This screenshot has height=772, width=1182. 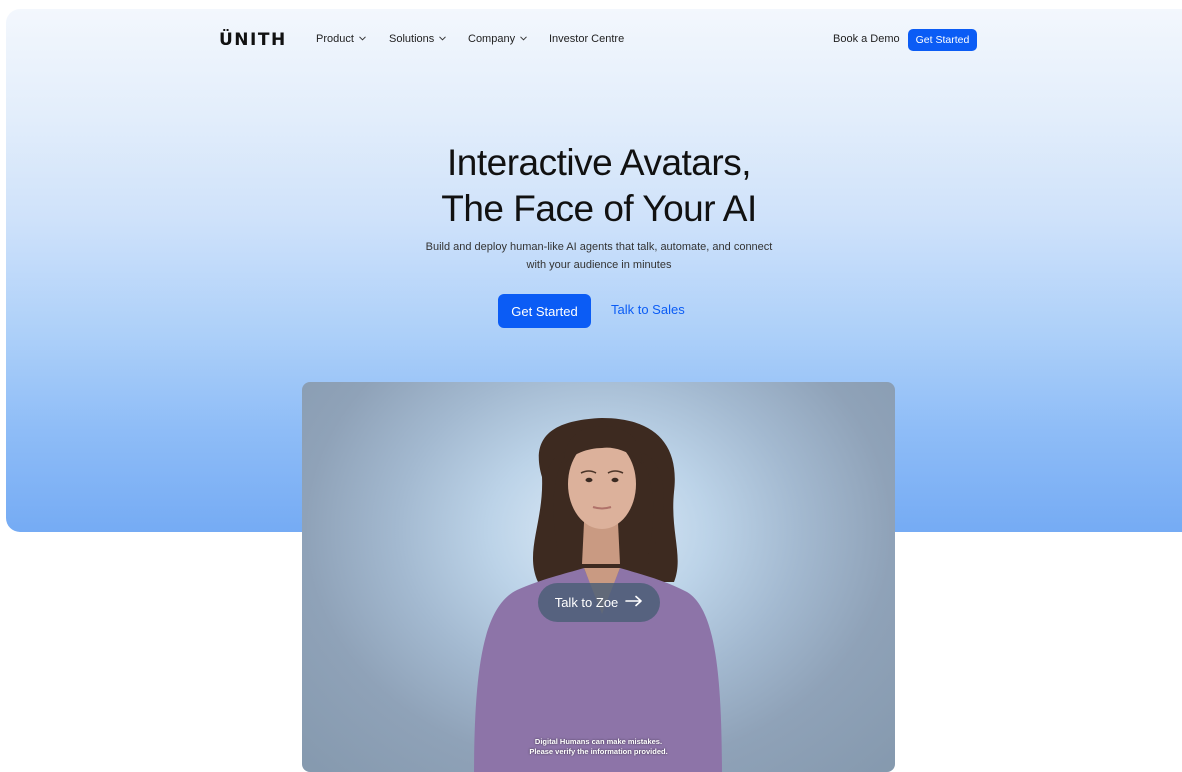 I want to click on nav-item-product: Product, so click(x=341, y=39).